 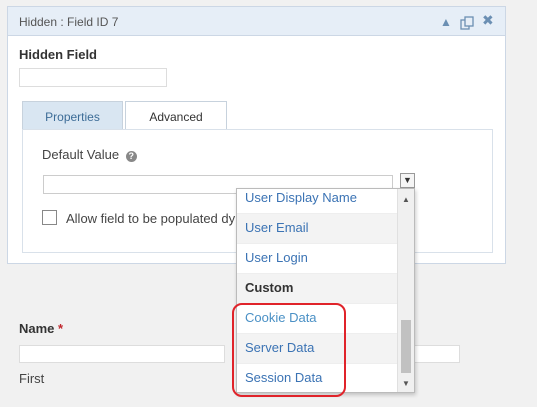 What do you see at coordinates (406, 346) in the screenshot?
I see `scrollbar-thumb` at bounding box center [406, 346].